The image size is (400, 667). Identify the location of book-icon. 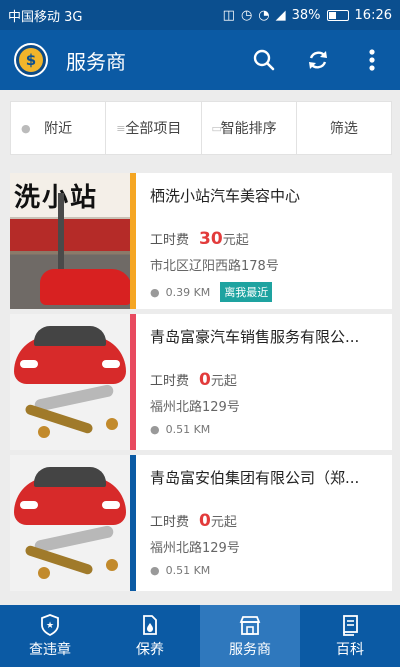
(350, 625).